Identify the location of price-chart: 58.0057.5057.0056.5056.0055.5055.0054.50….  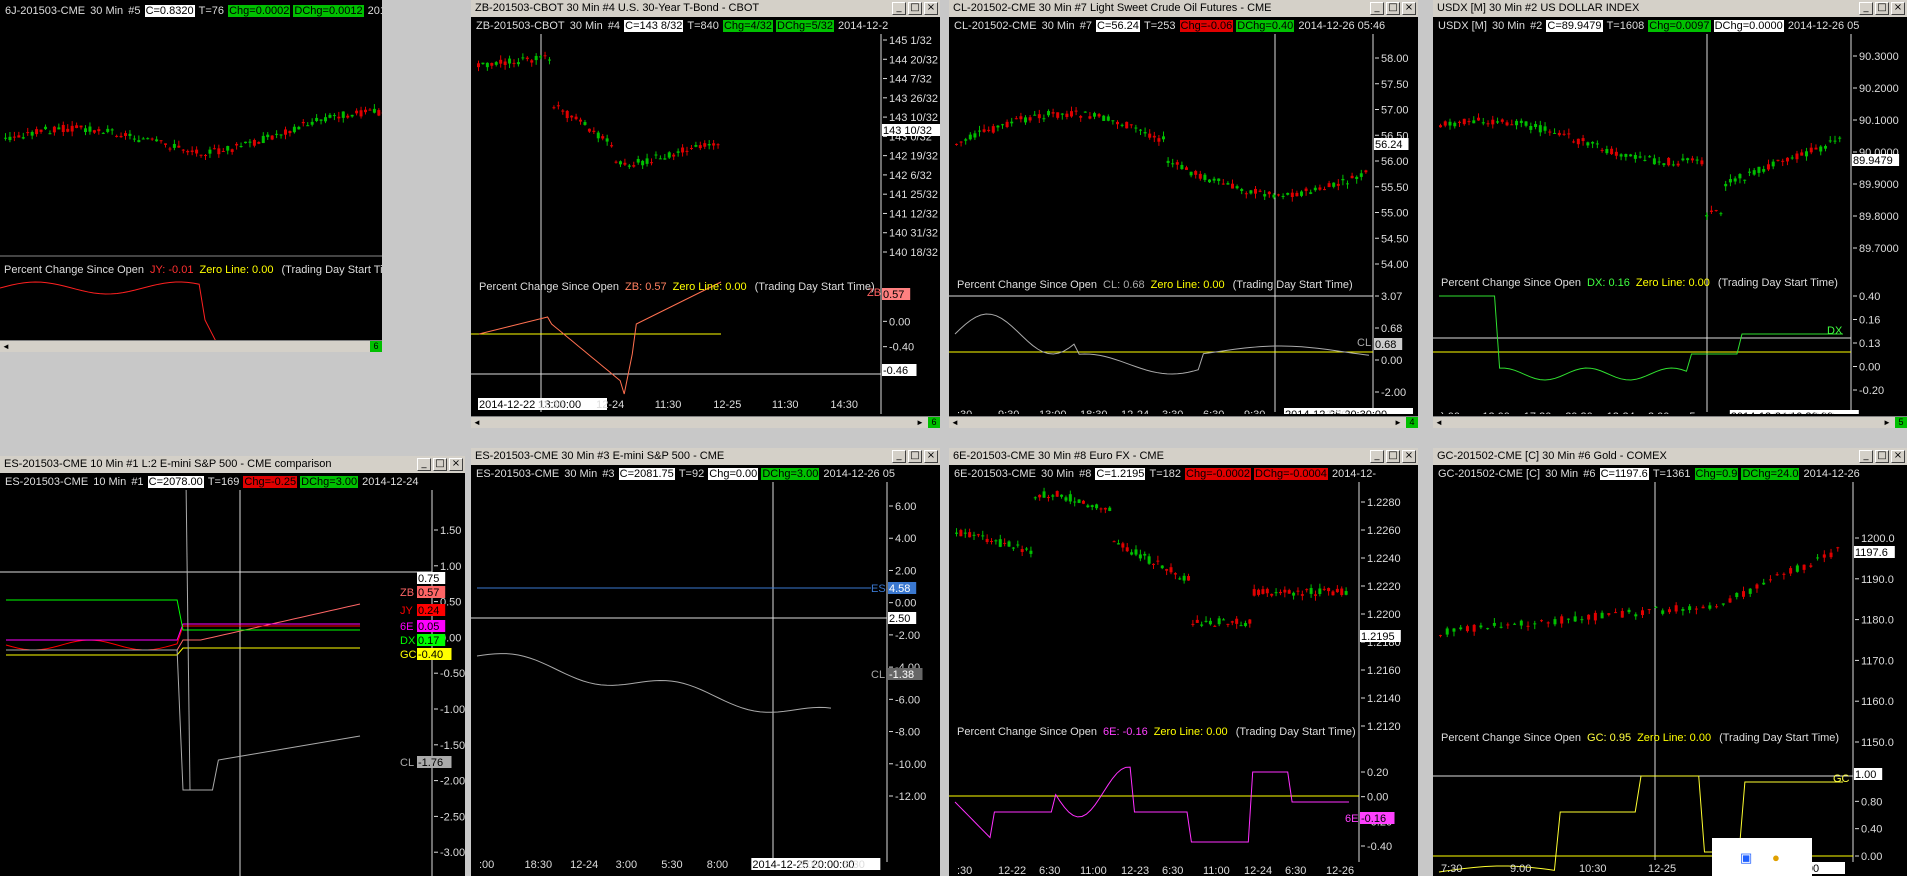
(1183, 224).